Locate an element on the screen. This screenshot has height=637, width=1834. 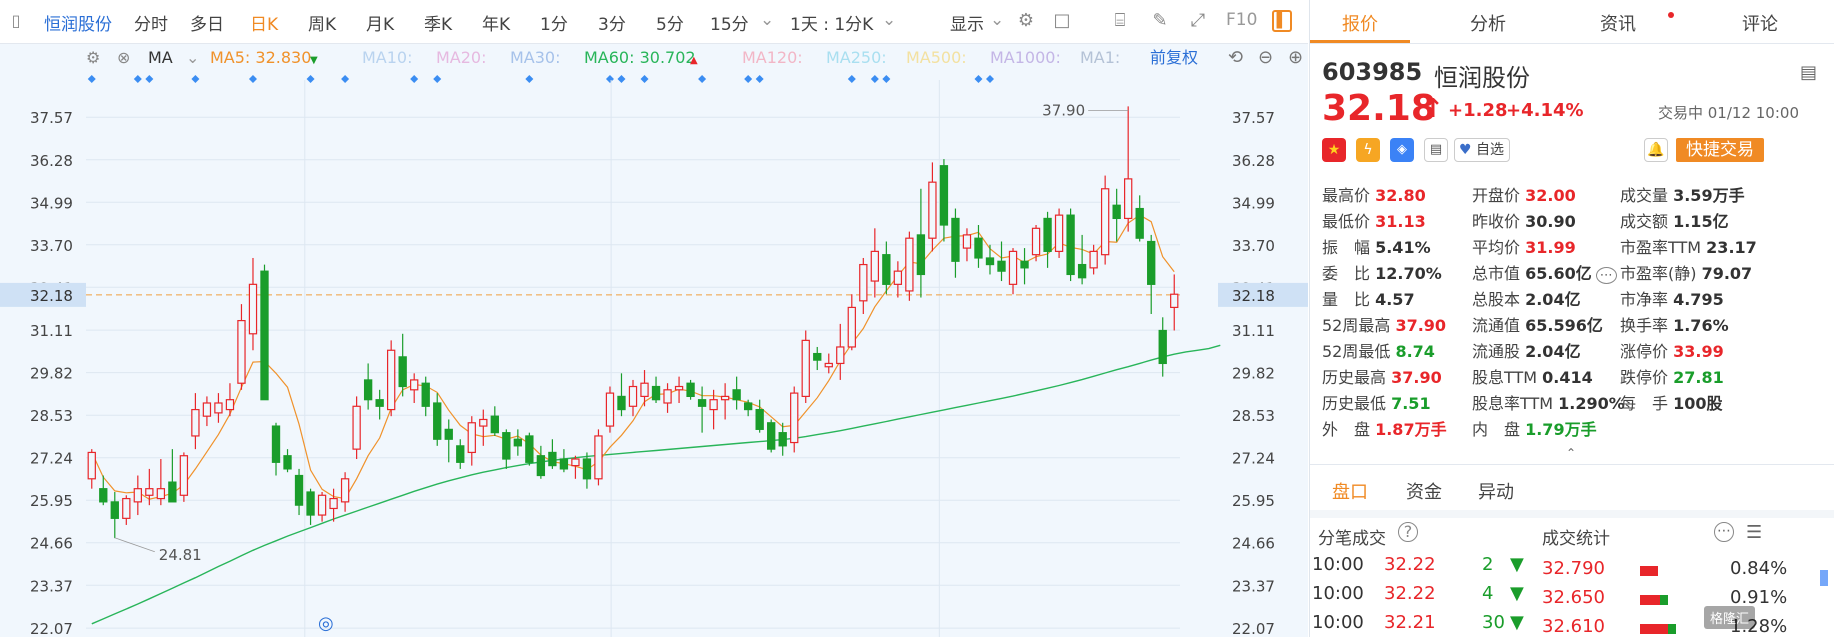
quick-trade-button: 快捷交易 is located at coordinates (1720, 150).